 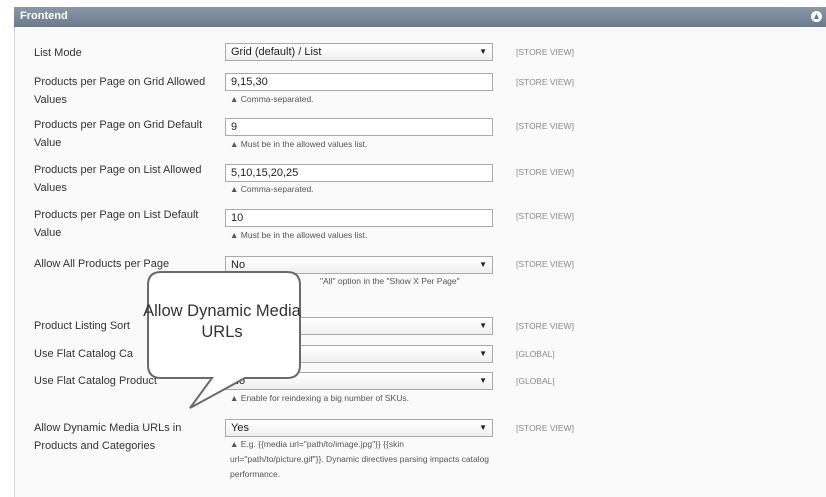 What do you see at coordinates (816, 16) in the screenshot?
I see `collapse-icon: ▲` at bounding box center [816, 16].